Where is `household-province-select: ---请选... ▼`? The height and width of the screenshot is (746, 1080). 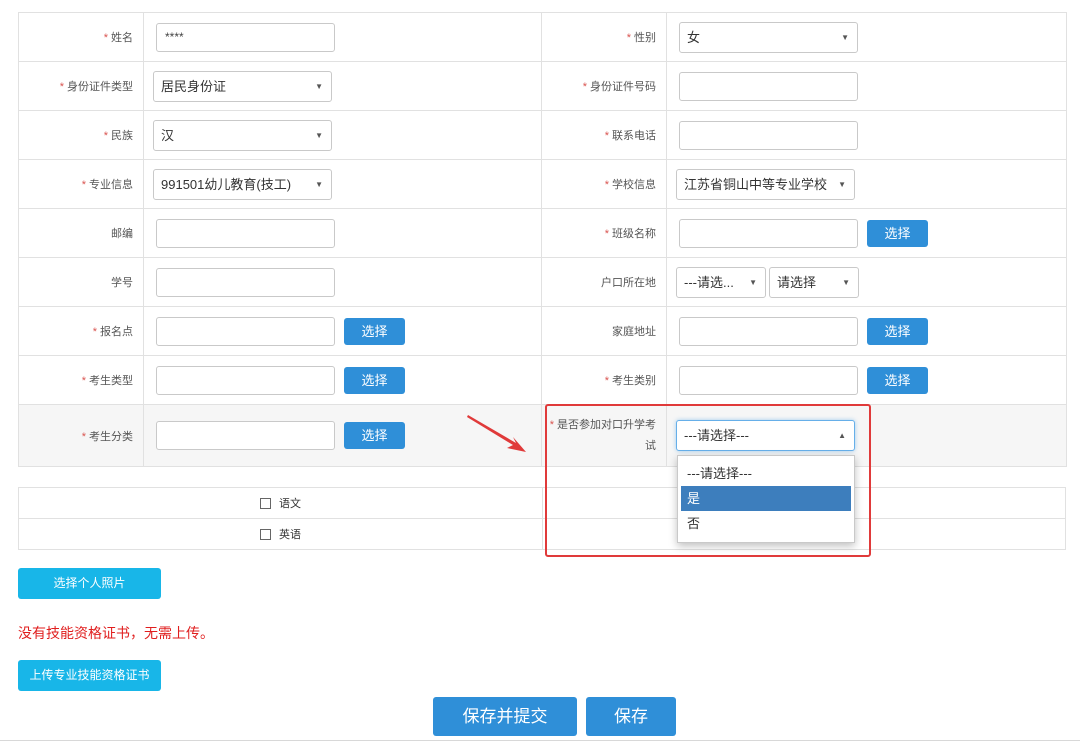 household-province-select: ---请选... ▼ is located at coordinates (721, 282).